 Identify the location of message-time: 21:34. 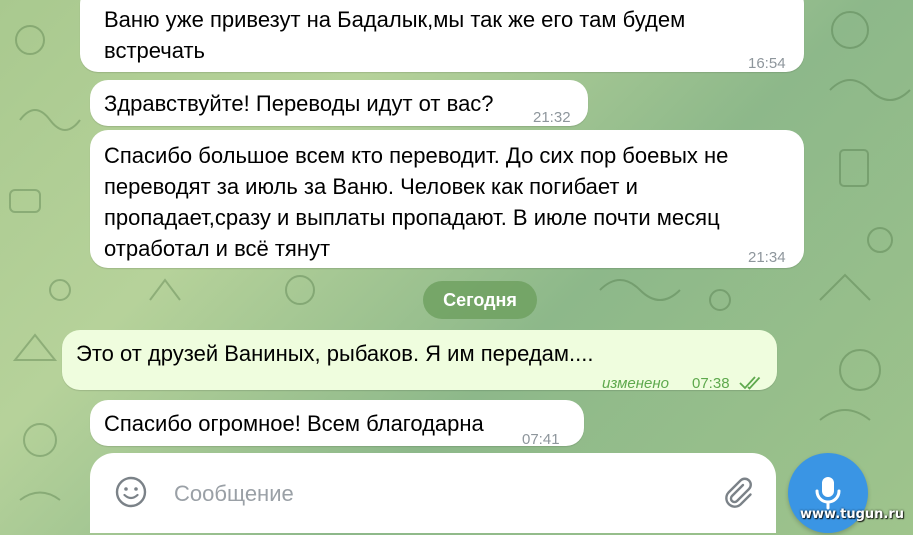
(767, 257).